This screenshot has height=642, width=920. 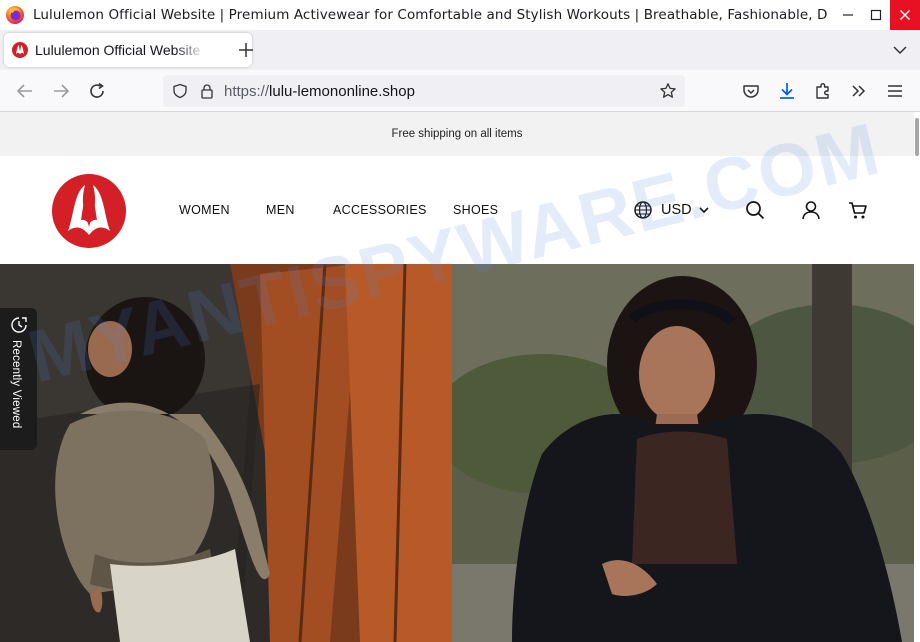 I want to click on recently-viewed-label: Recently Viewed, so click(x=16, y=384).